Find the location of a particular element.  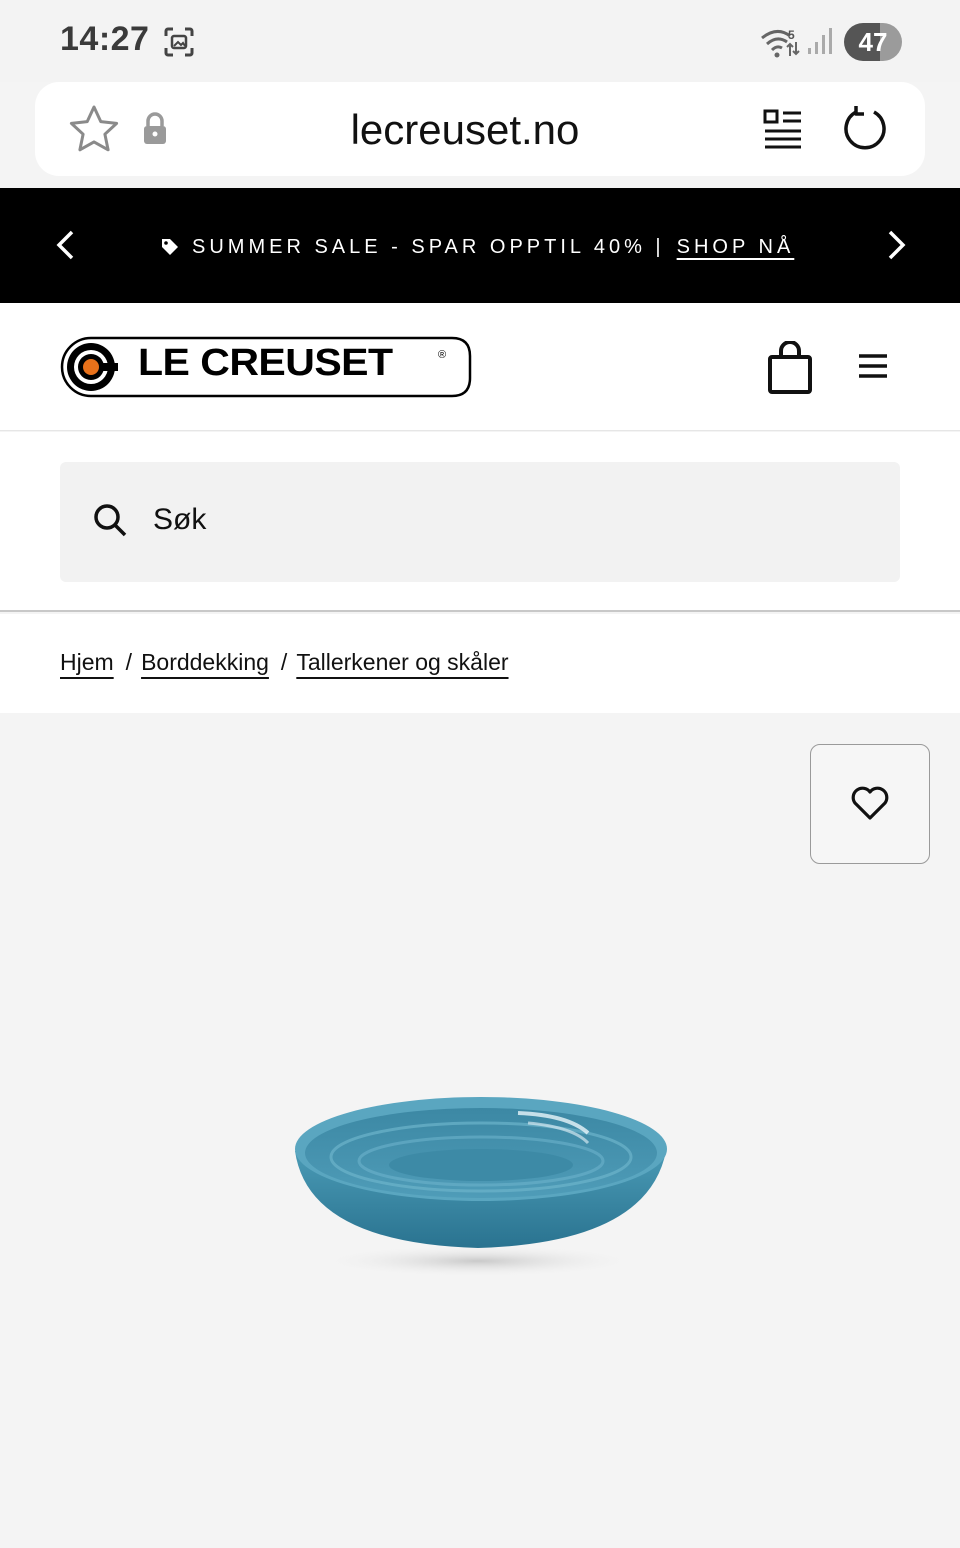

chevron-left-icon is located at coordinates (67, 245).